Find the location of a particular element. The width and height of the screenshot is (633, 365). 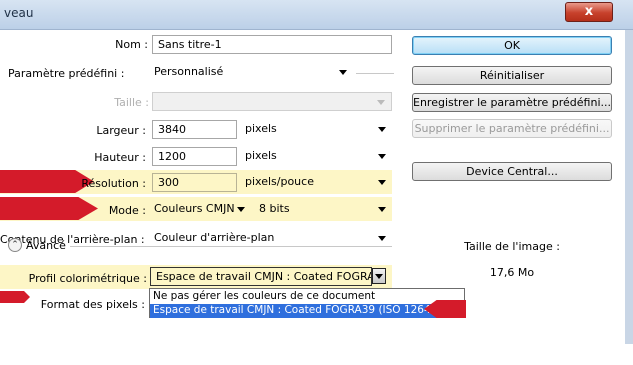

preset-separator is located at coordinates (375, 73).